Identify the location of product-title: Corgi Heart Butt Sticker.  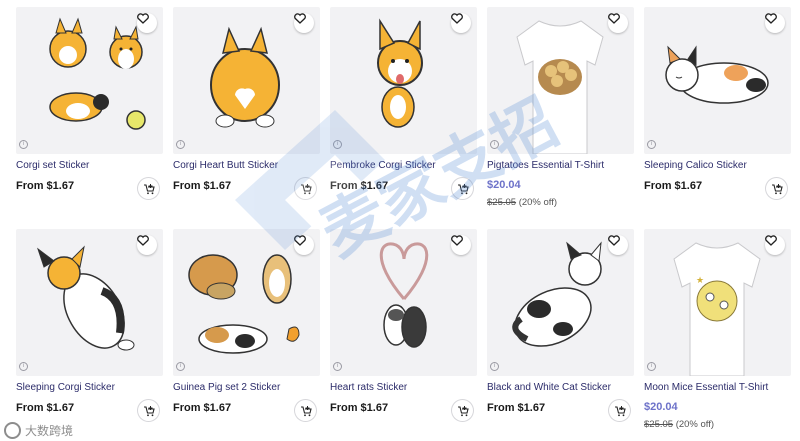
(225, 165).